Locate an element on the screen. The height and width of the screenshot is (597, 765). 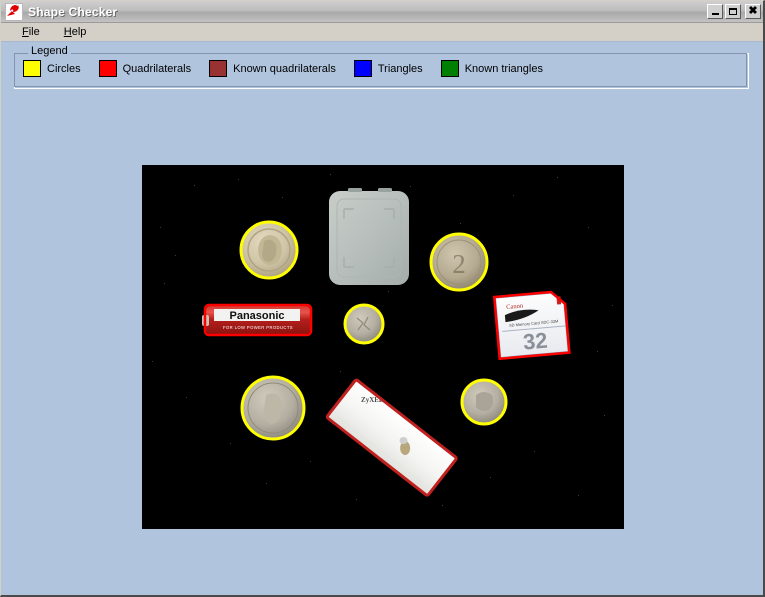
legend-item-known-quadrilaterals: Known quadrilaterals is located at coordinates (272, 68).